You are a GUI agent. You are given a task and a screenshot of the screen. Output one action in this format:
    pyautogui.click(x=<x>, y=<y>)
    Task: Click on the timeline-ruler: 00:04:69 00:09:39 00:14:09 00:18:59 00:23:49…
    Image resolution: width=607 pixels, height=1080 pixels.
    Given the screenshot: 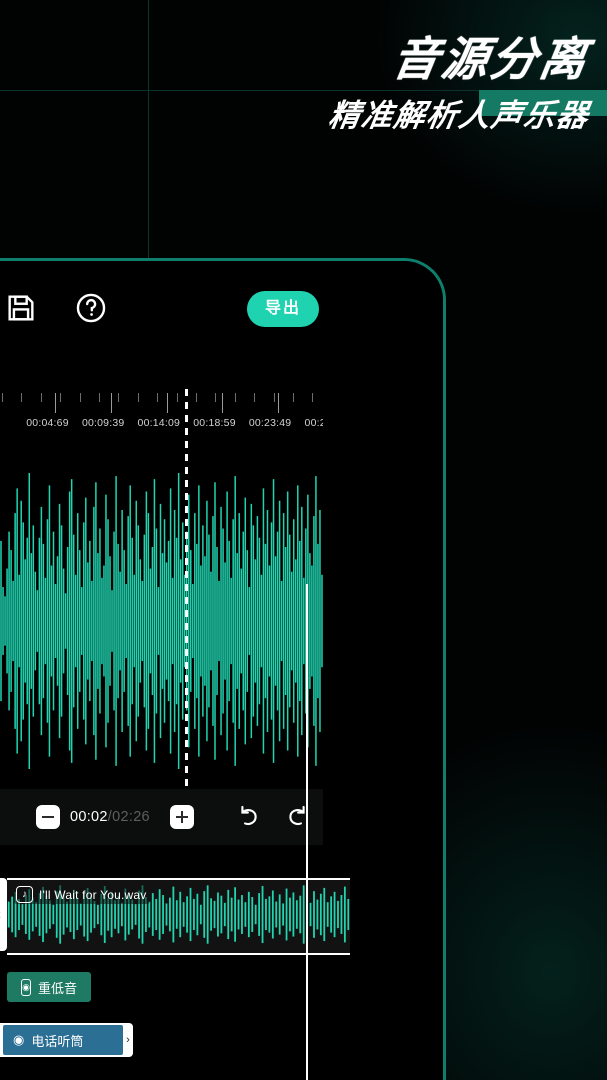 What is the action you would take?
    pyautogui.click(x=161, y=419)
    